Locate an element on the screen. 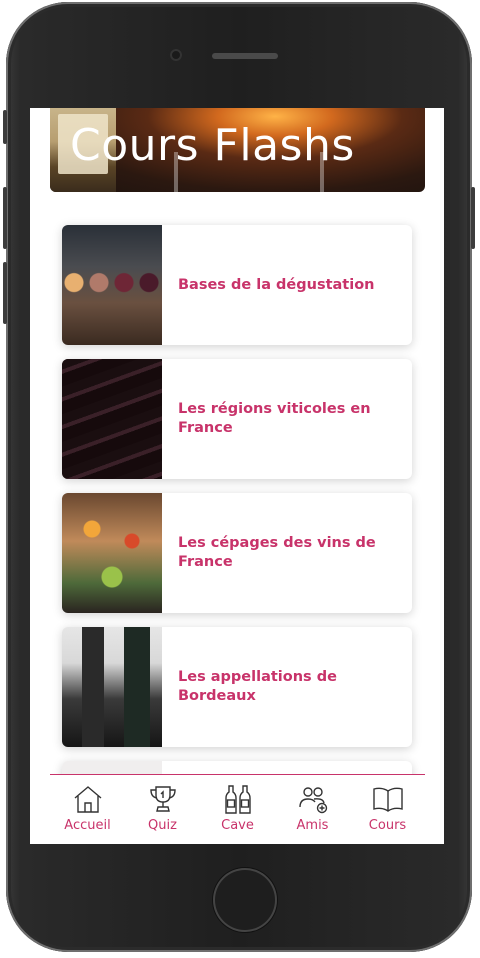 The height and width of the screenshot is (958, 480). course-title: Les cépages des vins de France is located at coordinates (277, 552).